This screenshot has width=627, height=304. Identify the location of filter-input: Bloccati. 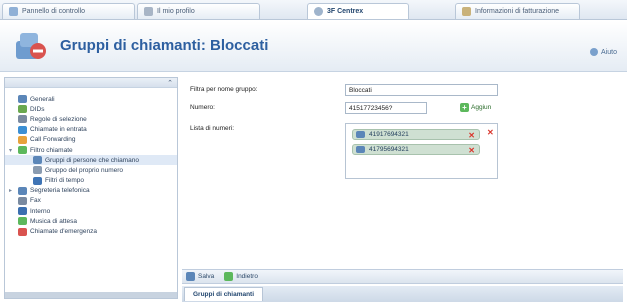
(421, 90).